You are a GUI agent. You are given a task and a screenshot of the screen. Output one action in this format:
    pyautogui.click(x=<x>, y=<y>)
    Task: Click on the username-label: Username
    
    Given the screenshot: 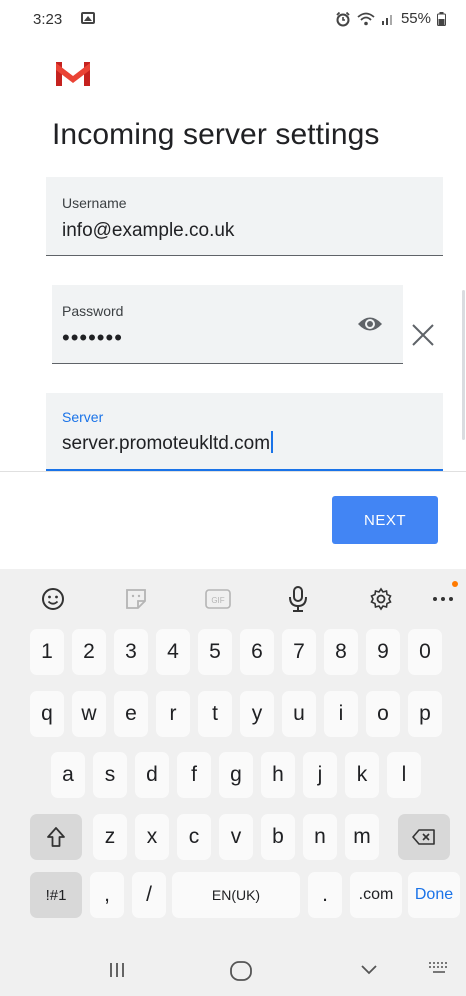 What is the action you would take?
    pyautogui.click(x=94, y=203)
    